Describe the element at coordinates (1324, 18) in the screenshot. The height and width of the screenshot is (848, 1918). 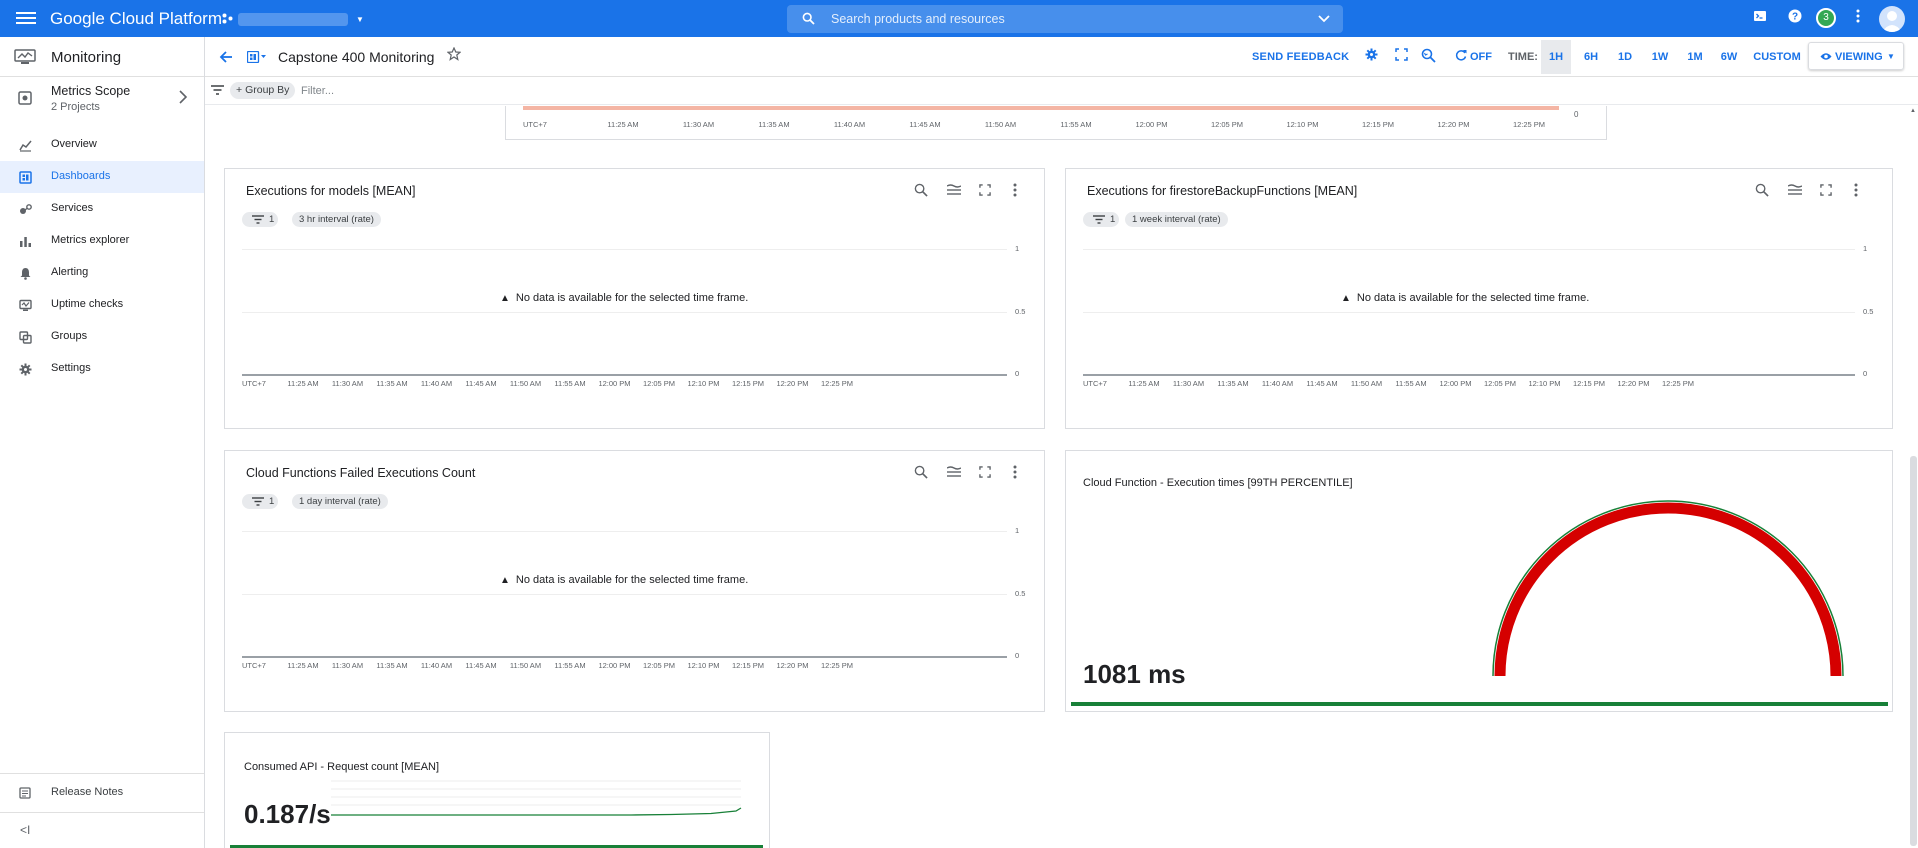
I see `chevron-down-icon` at that location.